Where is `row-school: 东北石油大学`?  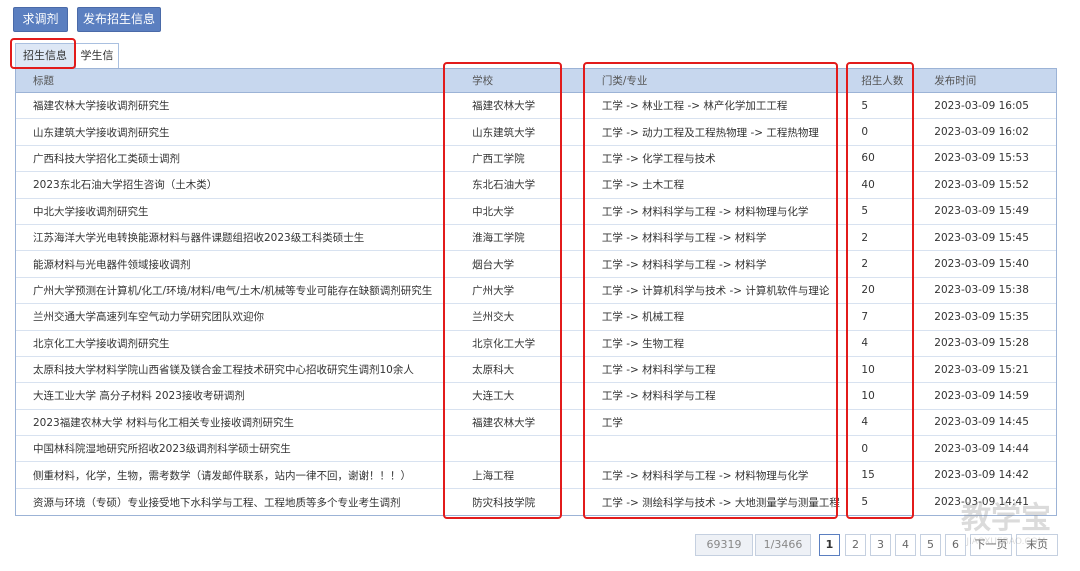 row-school: 东北石油大学 is located at coordinates (504, 185).